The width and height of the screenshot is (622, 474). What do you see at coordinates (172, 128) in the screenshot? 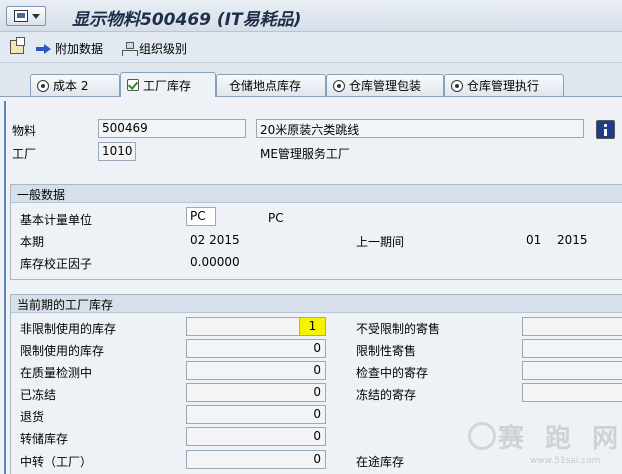
I see `material-field: 500469` at bounding box center [172, 128].